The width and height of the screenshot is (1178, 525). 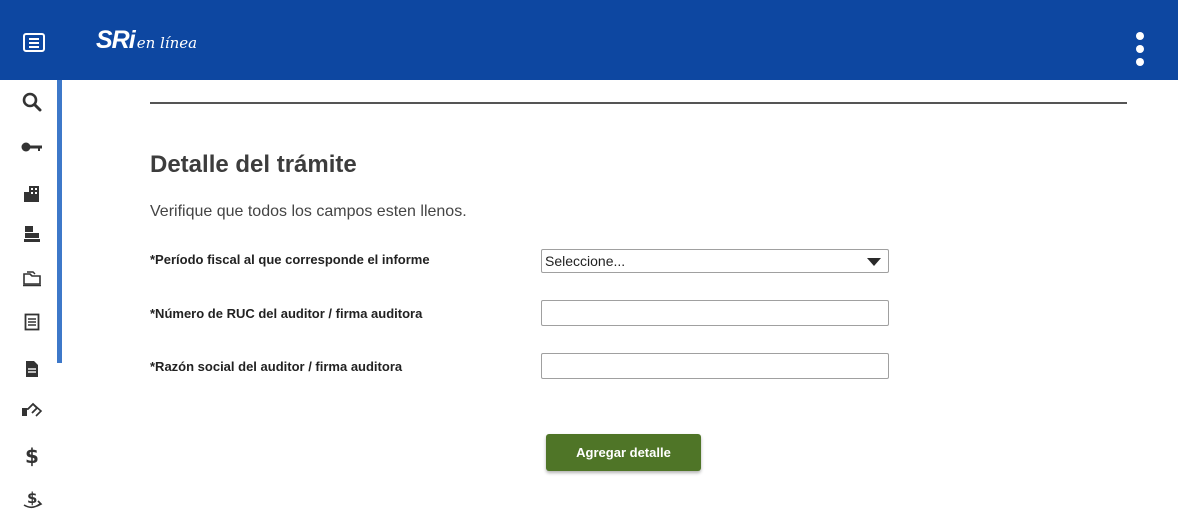 What do you see at coordinates (32, 234) in the screenshot?
I see `cash-register-icon` at bounding box center [32, 234].